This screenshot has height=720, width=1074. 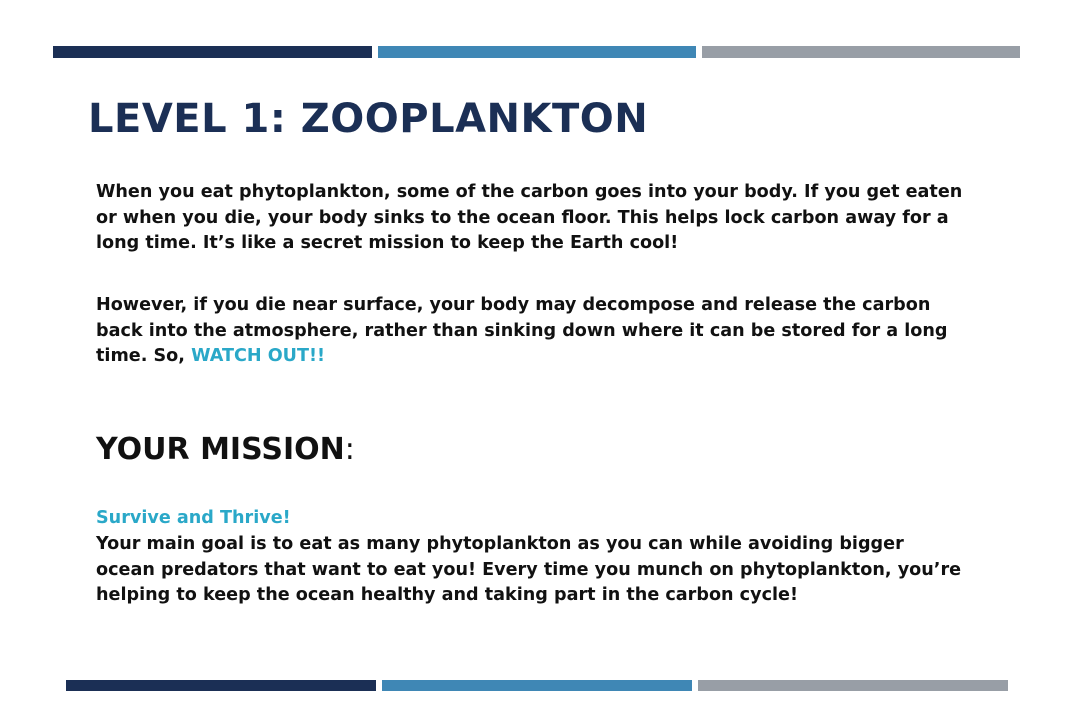 What do you see at coordinates (212, 52) in the screenshot?
I see `top-bar-navy` at bounding box center [212, 52].